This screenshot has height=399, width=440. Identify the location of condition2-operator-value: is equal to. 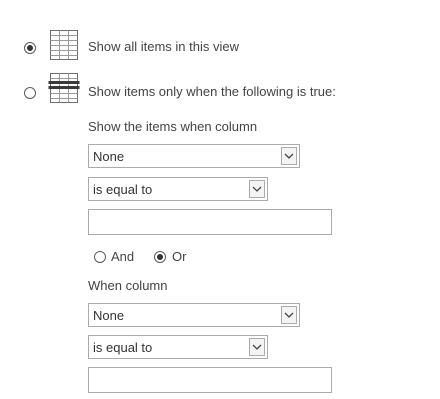
(123, 347).